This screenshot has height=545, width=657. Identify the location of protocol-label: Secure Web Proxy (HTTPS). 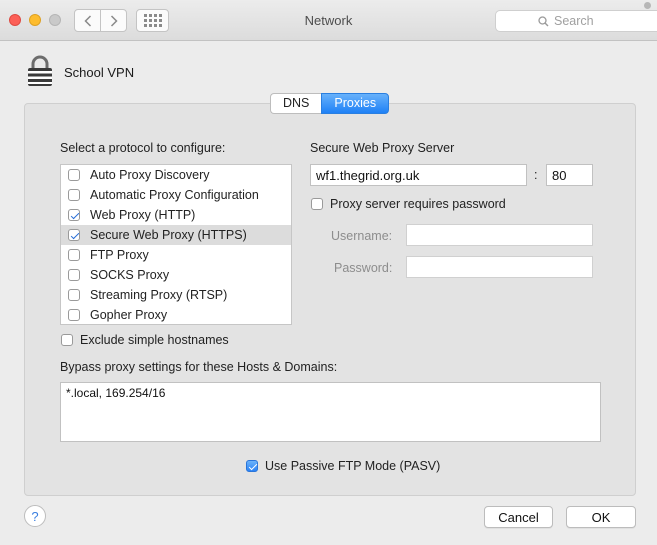
(168, 235).